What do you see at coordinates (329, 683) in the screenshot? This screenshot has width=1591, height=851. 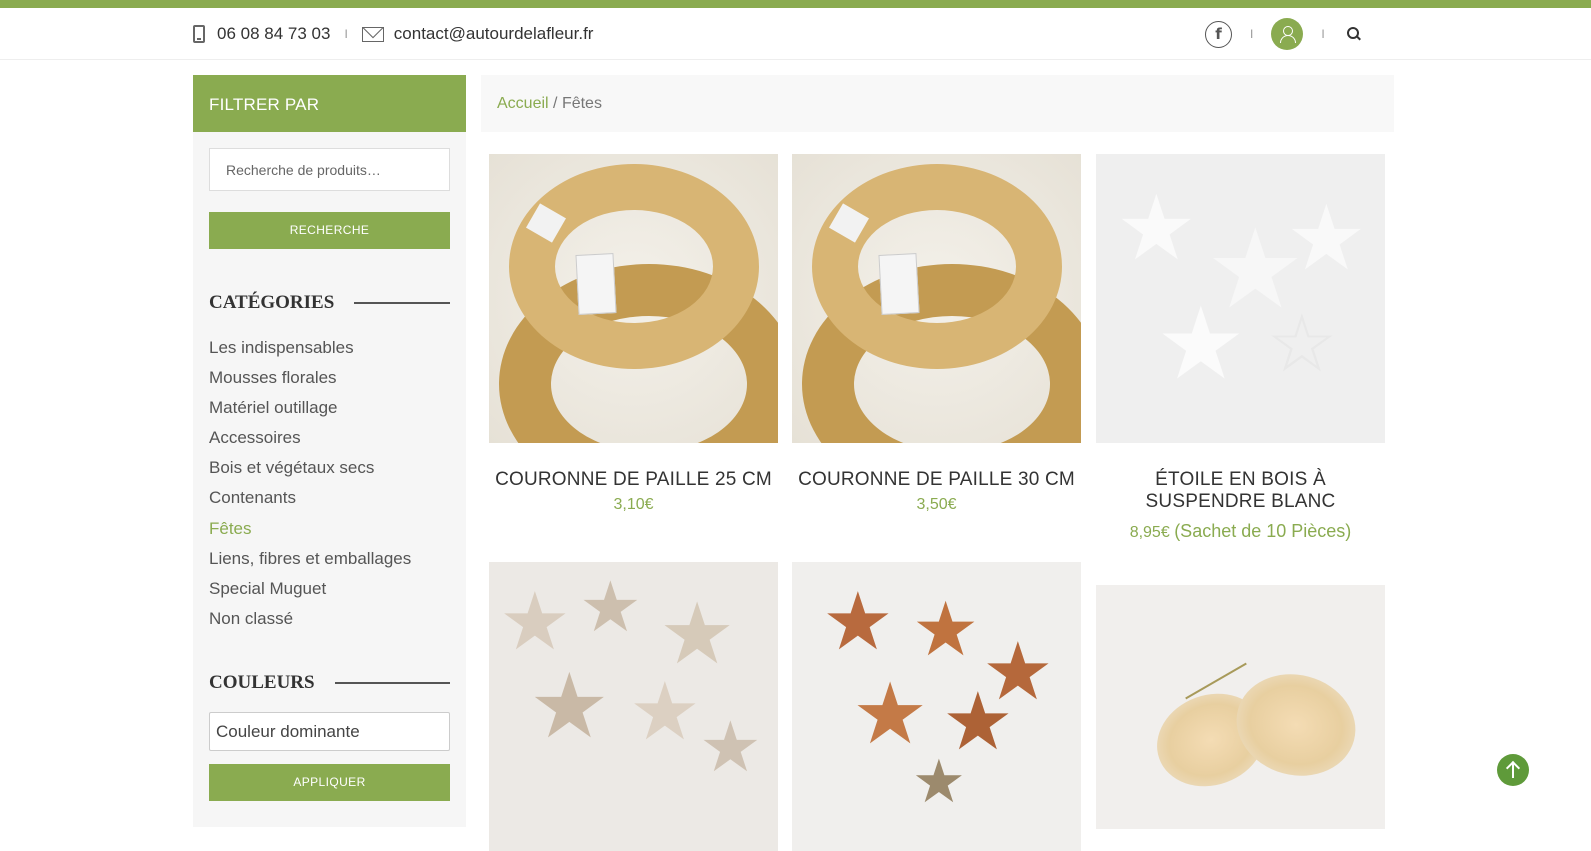 I see `colors-heading: COULEURS` at bounding box center [329, 683].